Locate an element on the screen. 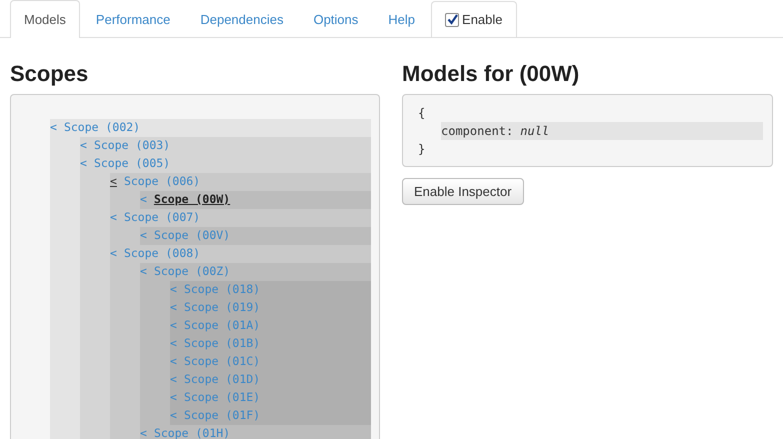 This screenshot has height=439, width=783. scope-link: Scope (005) is located at coordinates (132, 163).